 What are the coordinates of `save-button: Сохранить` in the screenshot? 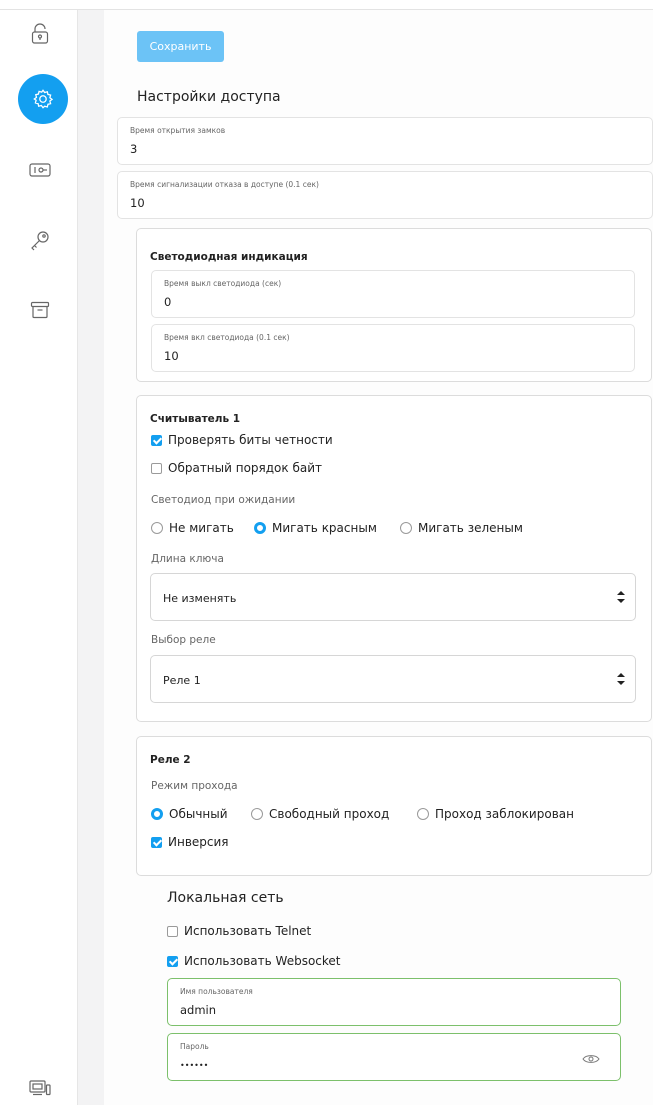 It's located at (180, 46).